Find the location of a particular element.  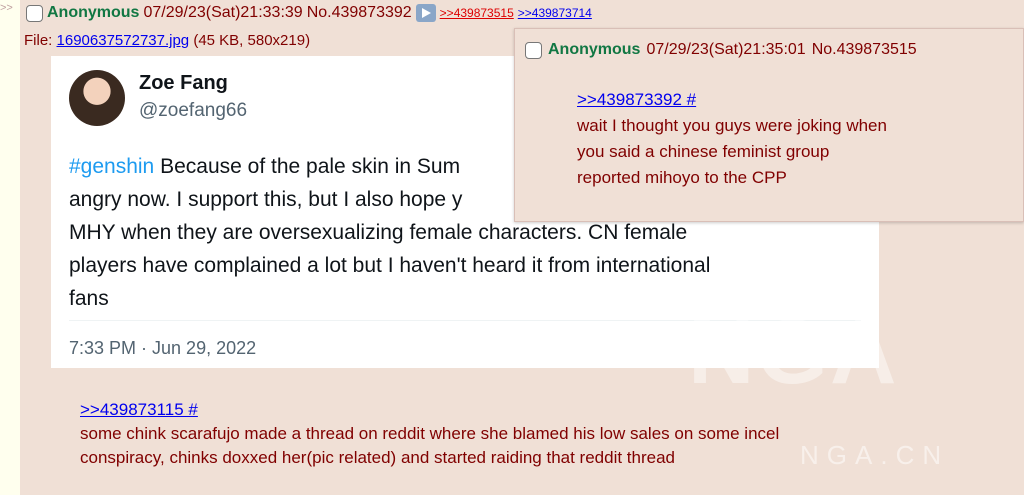

tweet-line: Because of the pale skin in Sum is located at coordinates (307, 166).